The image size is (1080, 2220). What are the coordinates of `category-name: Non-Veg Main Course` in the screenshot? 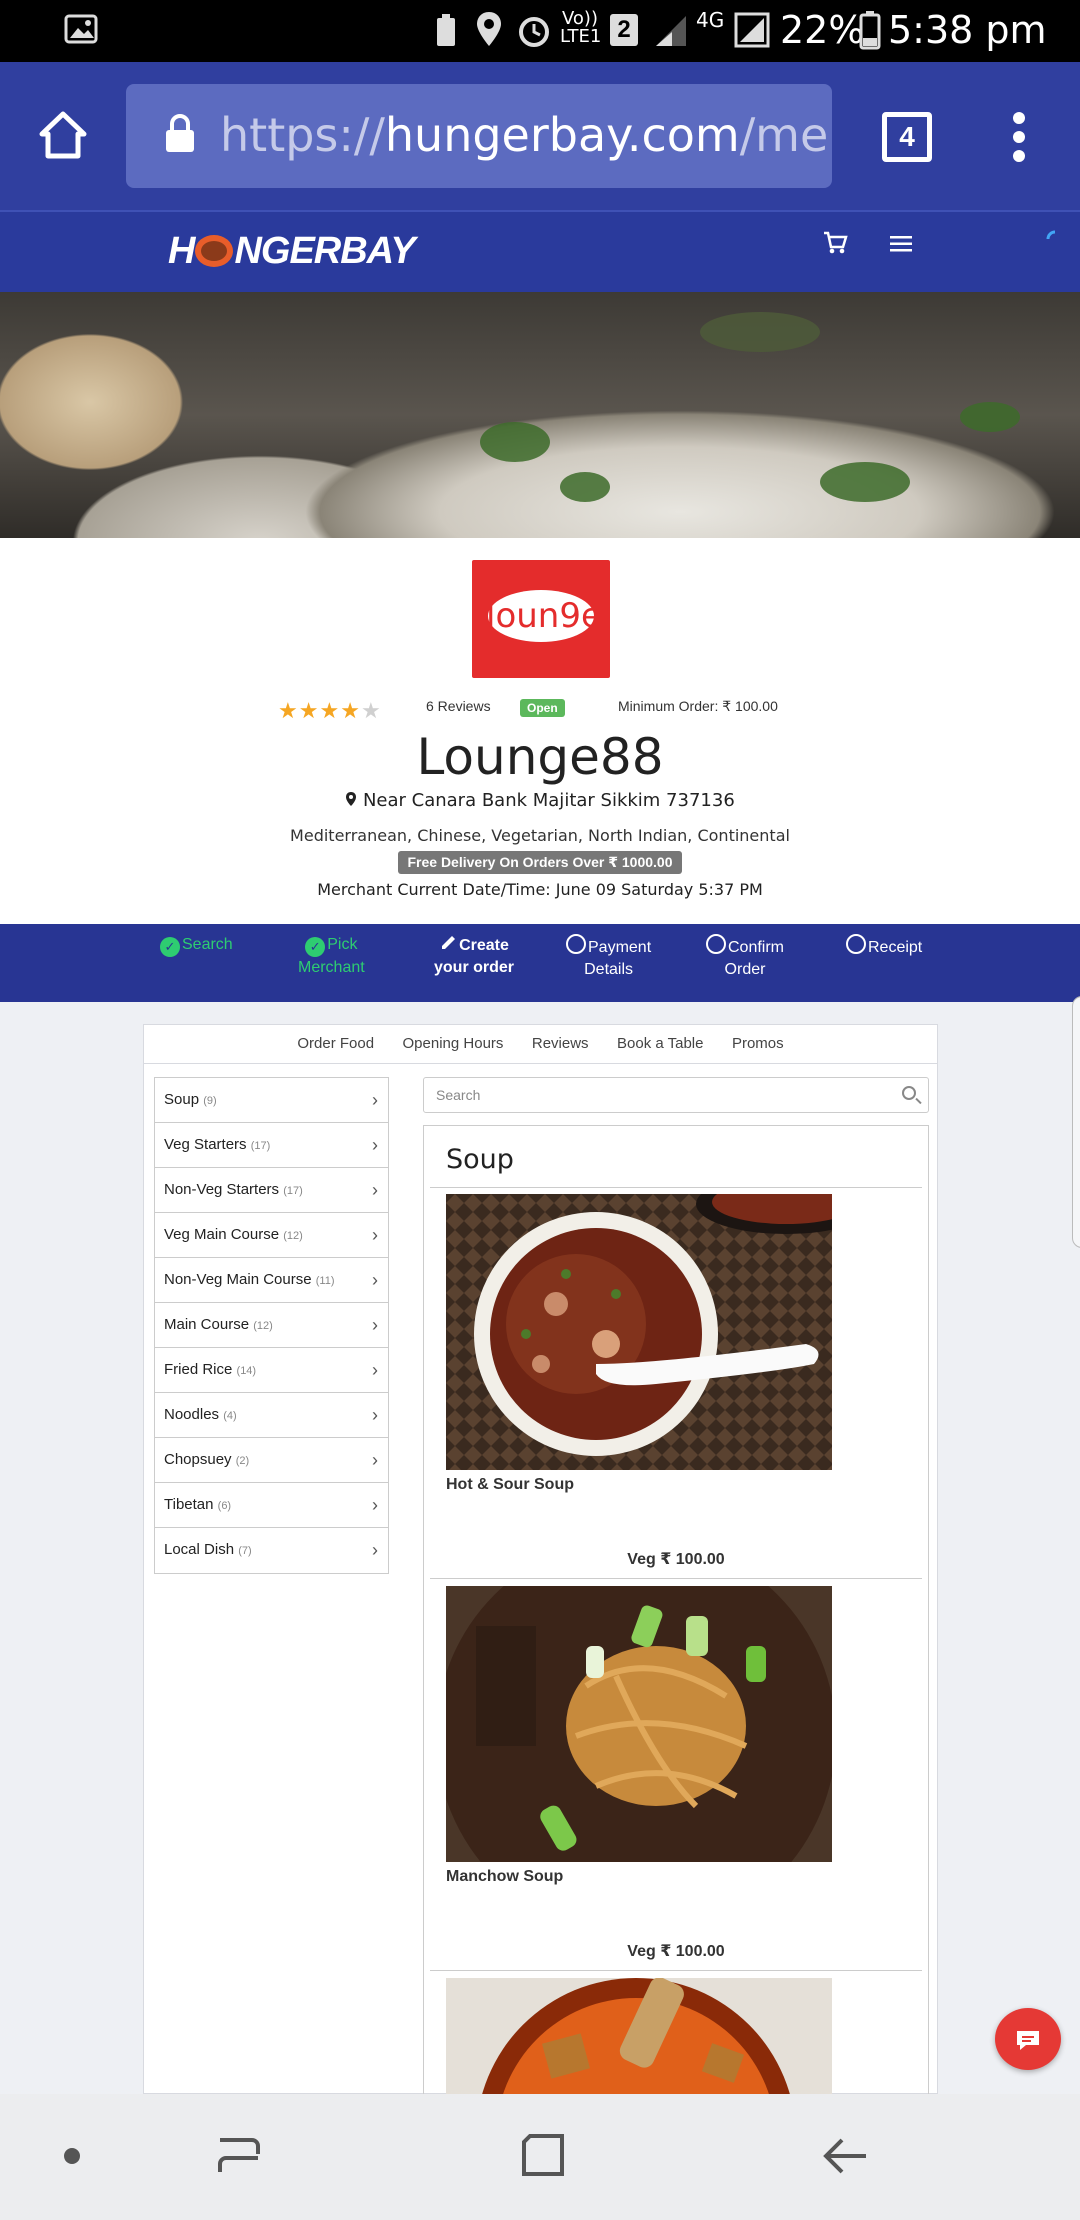 It's located at (238, 1279).